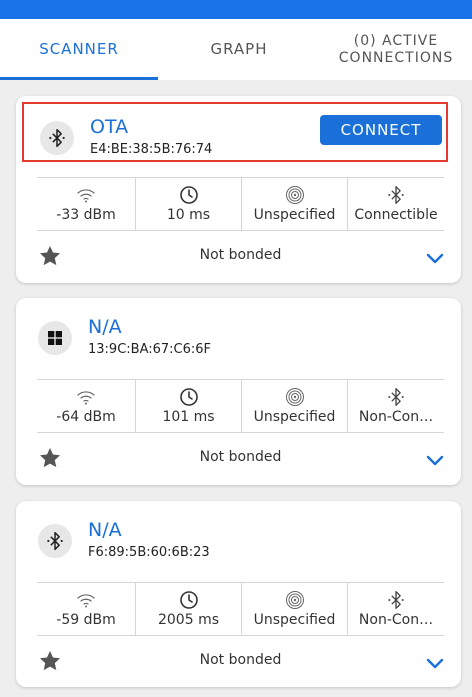 The width and height of the screenshot is (472, 697). I want to click on device-header: OTA E4:BE:38:5B:76:74 CONNECT, so click(235, 132).